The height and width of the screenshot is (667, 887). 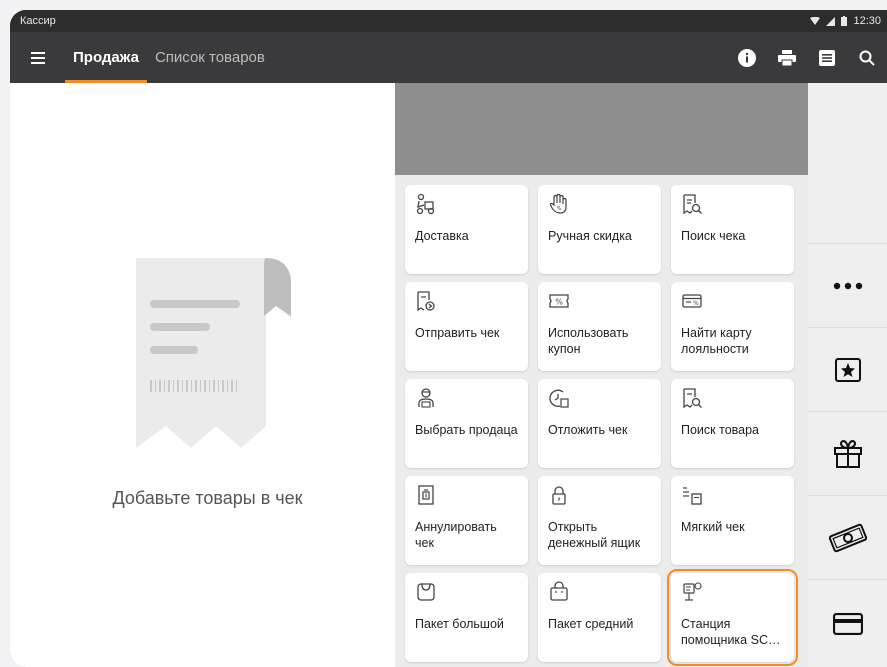 I want to click on tile-select-seller: Выбрать продаца, so click(x=466, y=423).